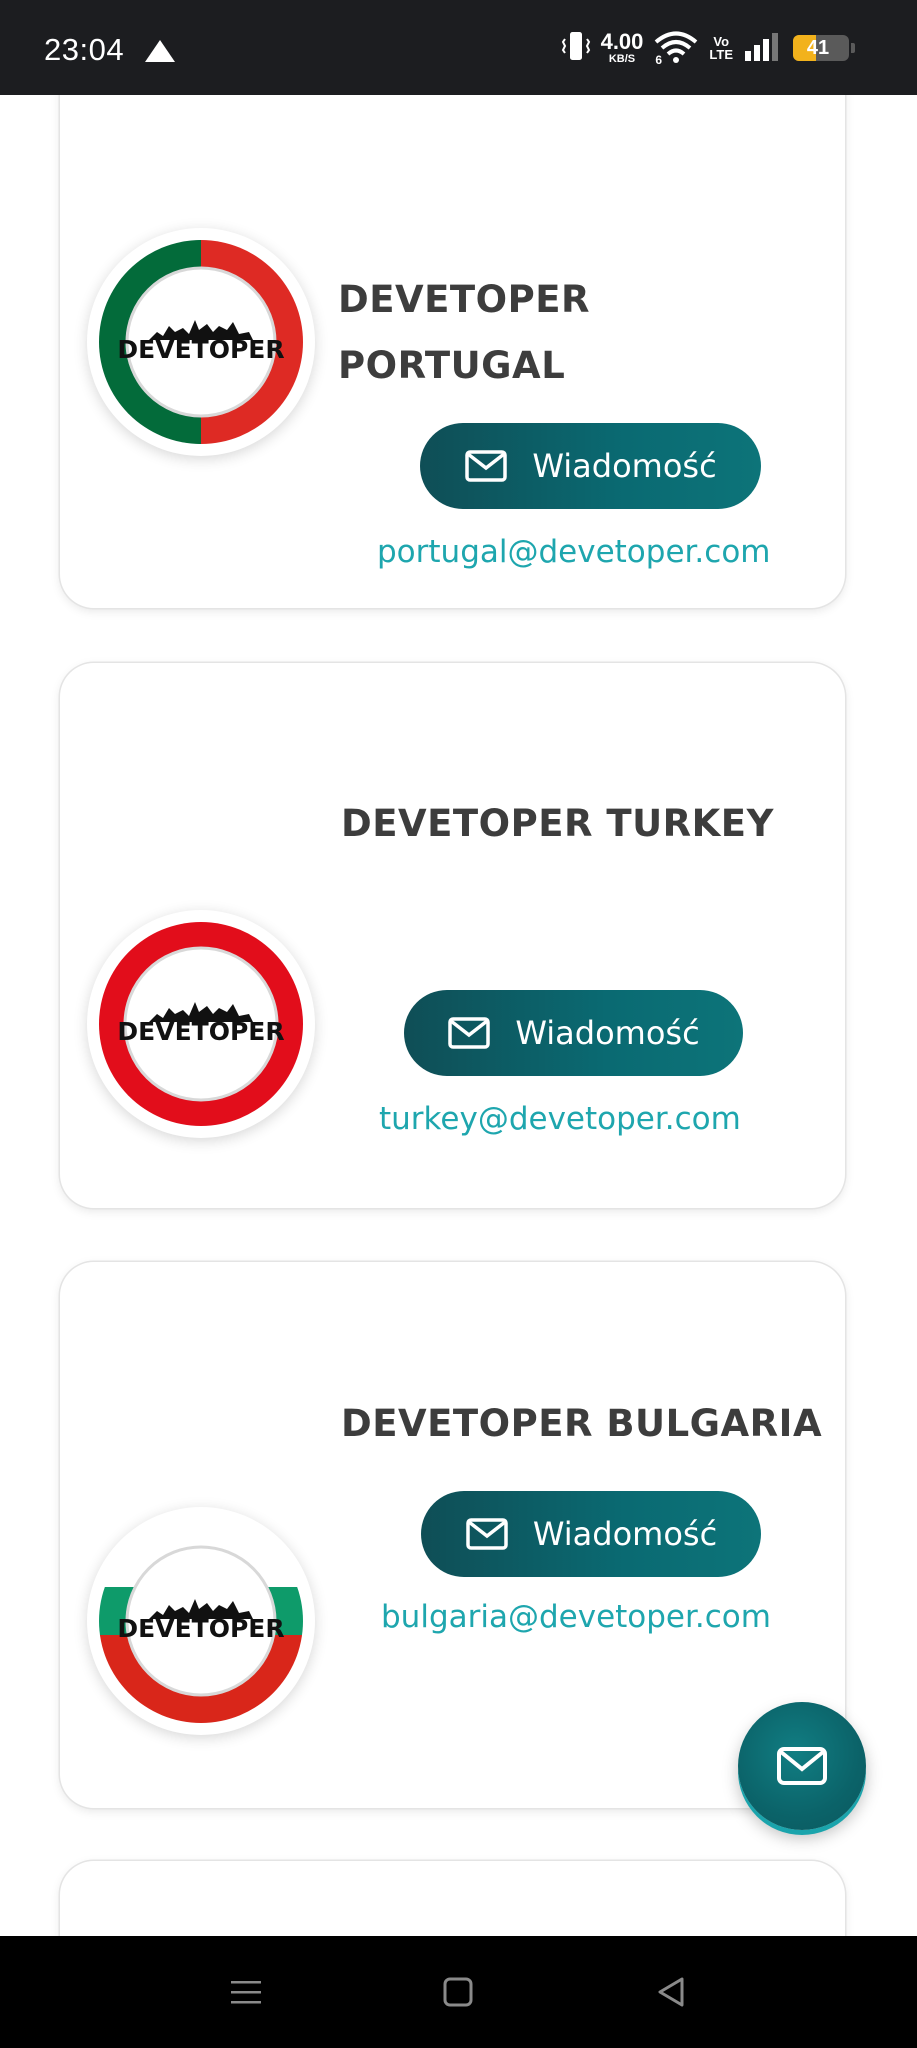  What do you see at coordinates (452, 1898) in the screenshot?
I see `contact-card-next` at bounding box center [452, 1898].